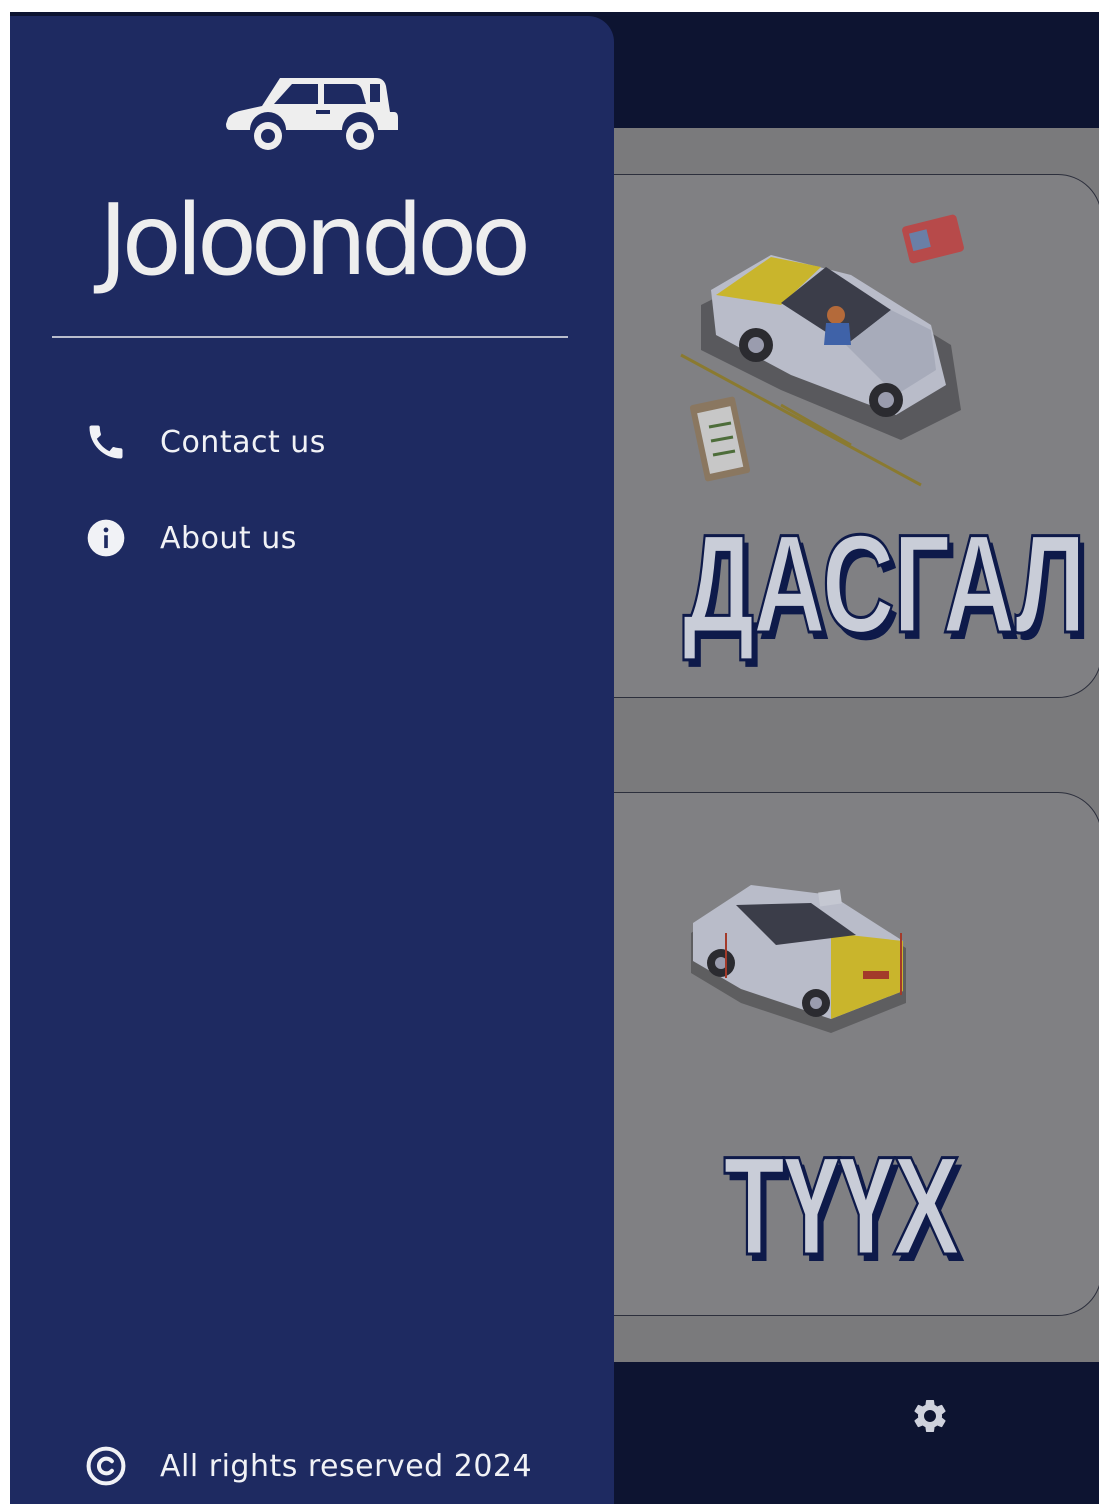 Image resolution: width=1099 pixels, height=1504 pixels. What do you see at coordinates (322, 538) in the screenshot?
I see `drawer-item-about-us: About us` at bounding box center [322, 538].